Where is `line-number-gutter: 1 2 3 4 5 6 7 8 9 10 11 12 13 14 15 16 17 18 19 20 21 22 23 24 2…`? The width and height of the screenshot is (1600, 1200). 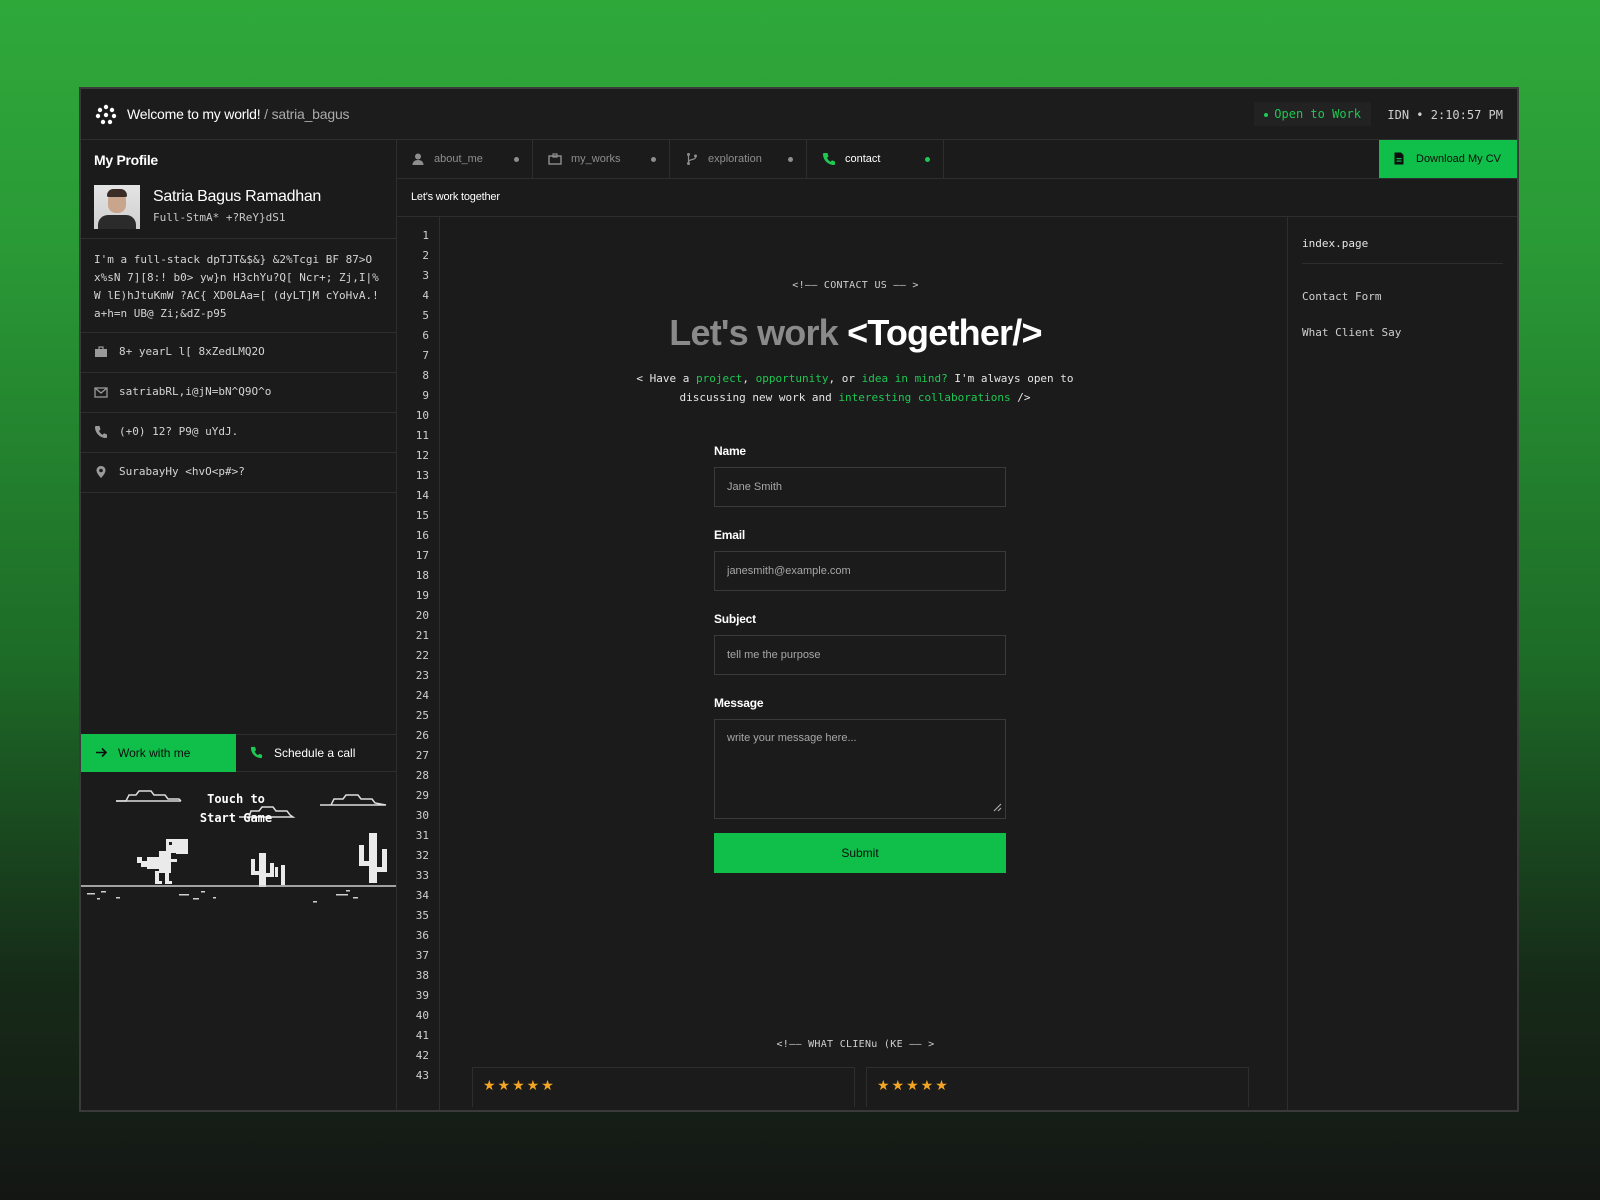
line-number-gutter: 1 2 3 4 5 6 7 8 9 10 11 12 13 14 15 16 17 18 19 20 21 22 23 24 2… is located at coordinates (418, 663).